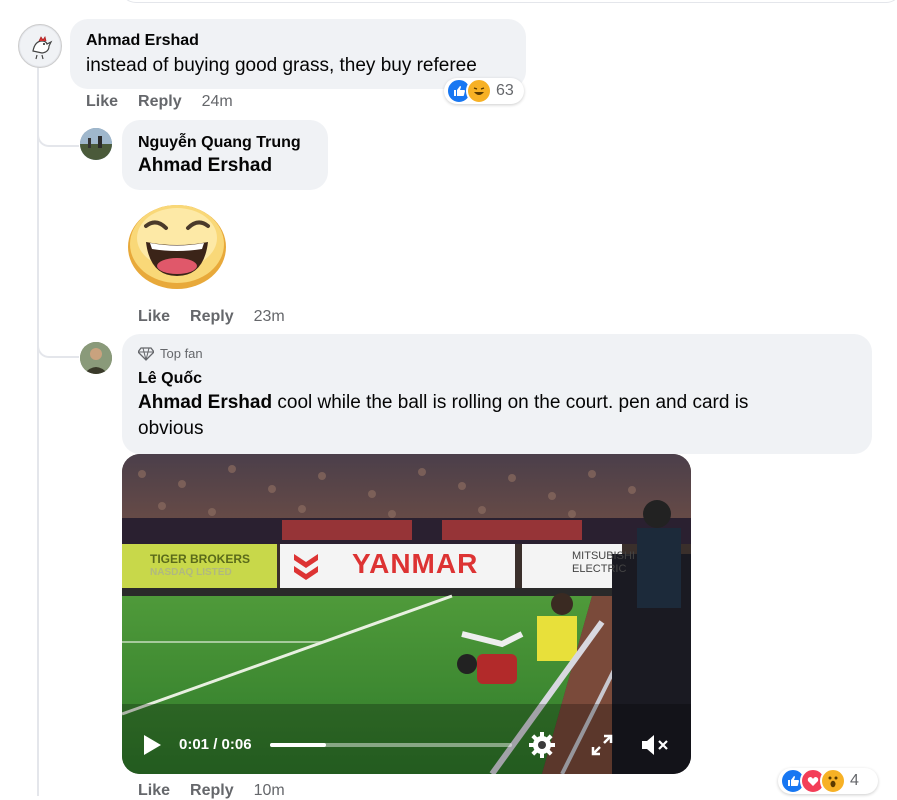  I want to click on previous-comment-edge, so click(508, 1).